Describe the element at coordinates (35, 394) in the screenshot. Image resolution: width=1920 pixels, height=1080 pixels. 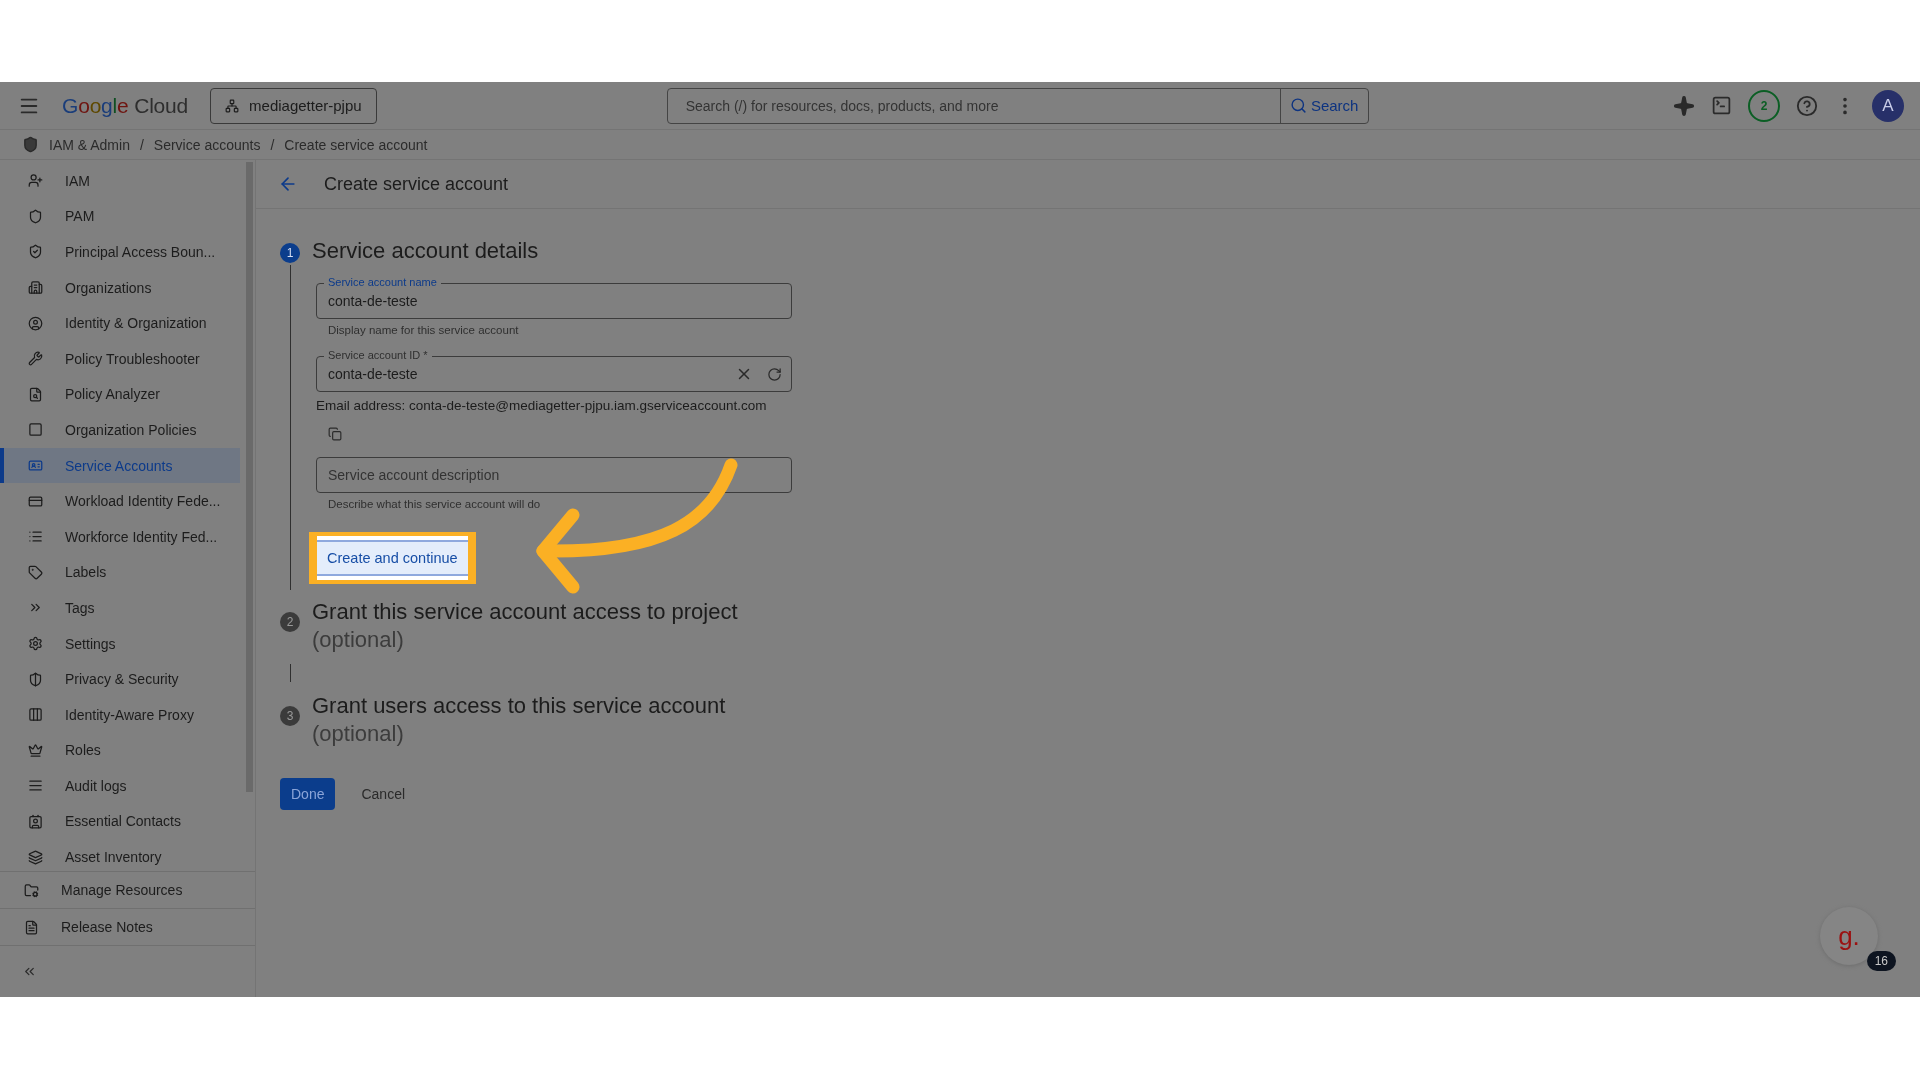
I see `document-search-icon` at that location.